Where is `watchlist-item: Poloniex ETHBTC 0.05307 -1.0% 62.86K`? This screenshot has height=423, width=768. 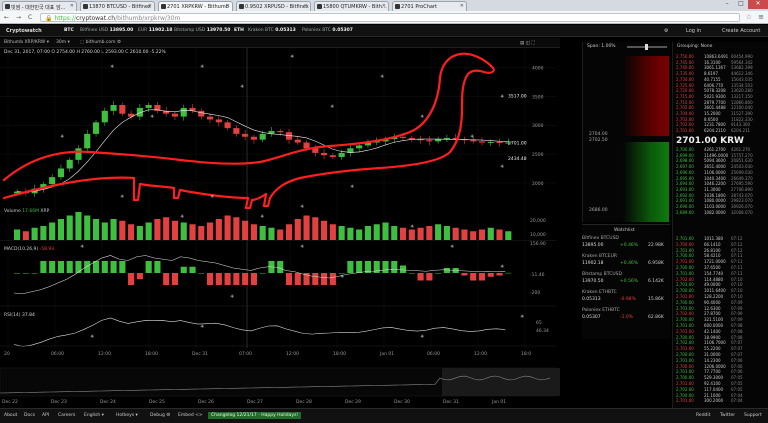 watchlist-item: Poloniex ETHBTC 0.05307 -1.0% 62.86K is located at coordinates (625, 314).